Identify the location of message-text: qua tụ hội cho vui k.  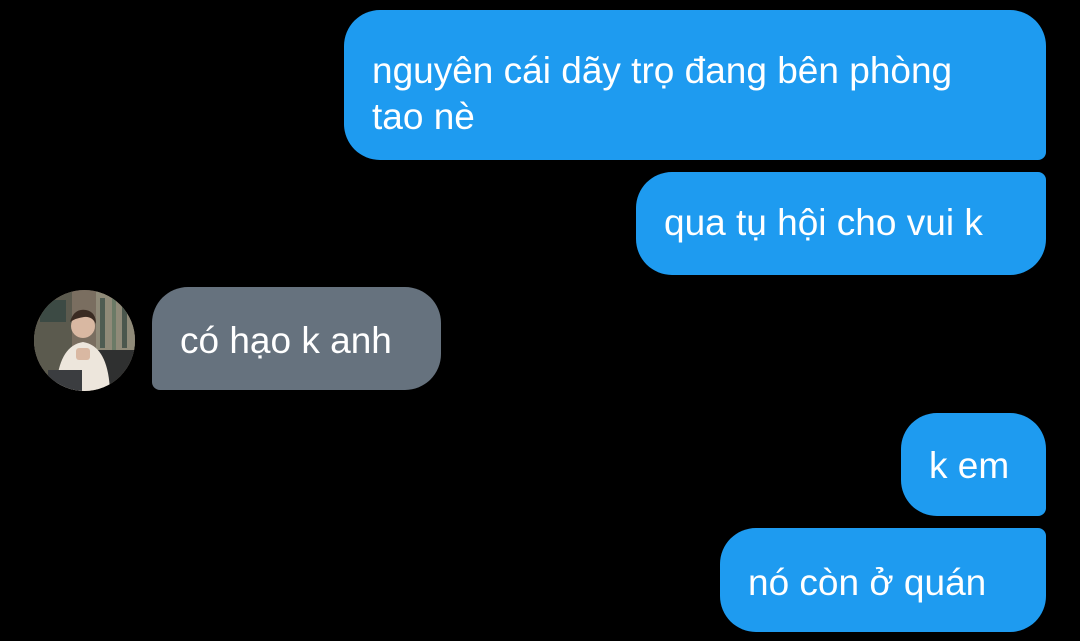
(823, 222).